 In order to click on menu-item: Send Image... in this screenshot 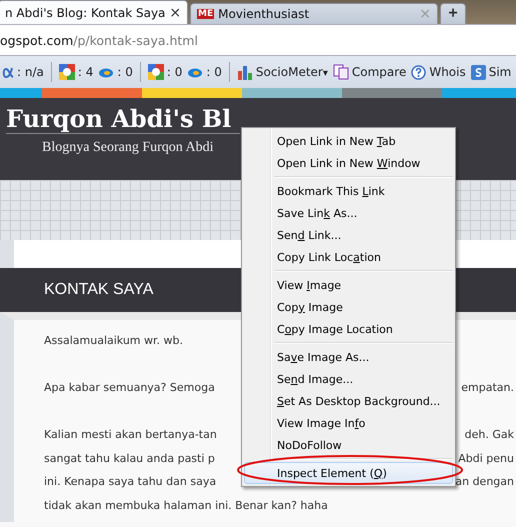, I will do `click(348, 379)`.